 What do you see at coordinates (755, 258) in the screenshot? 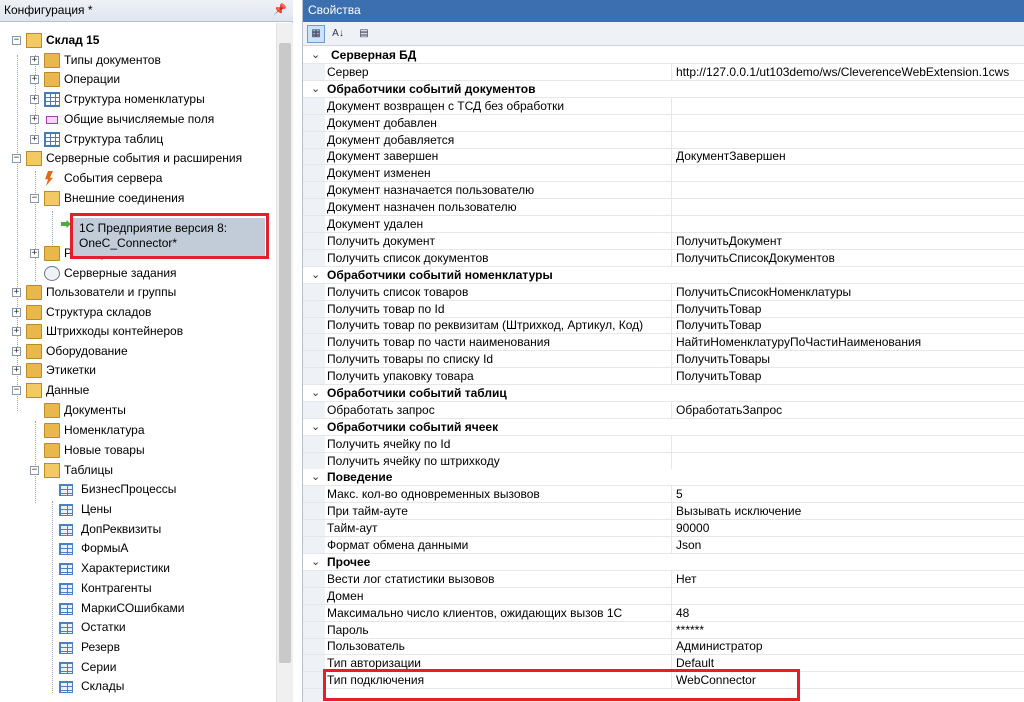
I see `property-value: ПолучитьСписокДокументов` at bounding box center [755, 258].